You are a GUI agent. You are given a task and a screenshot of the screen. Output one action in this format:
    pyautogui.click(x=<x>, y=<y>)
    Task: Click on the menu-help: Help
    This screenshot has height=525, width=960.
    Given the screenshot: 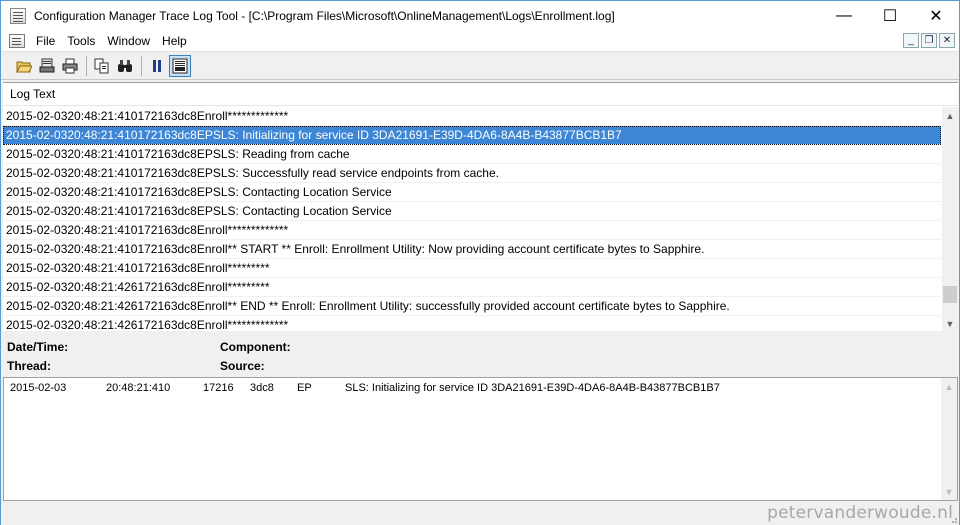 What is the action you would take?
    pyautogui.click(x=177, y=41)
    